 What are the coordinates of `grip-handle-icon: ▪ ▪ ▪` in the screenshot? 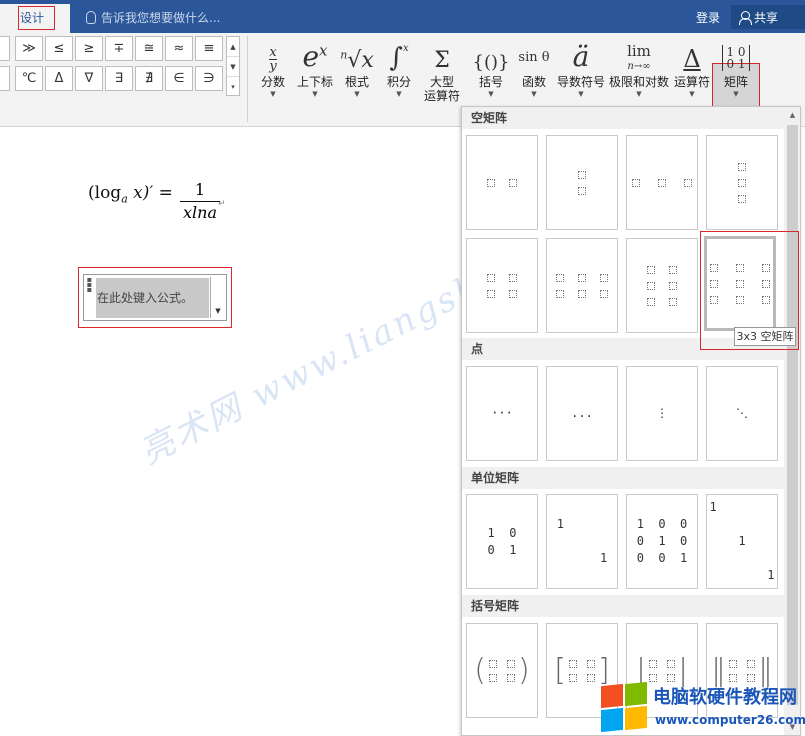 It's located at (89, 285).